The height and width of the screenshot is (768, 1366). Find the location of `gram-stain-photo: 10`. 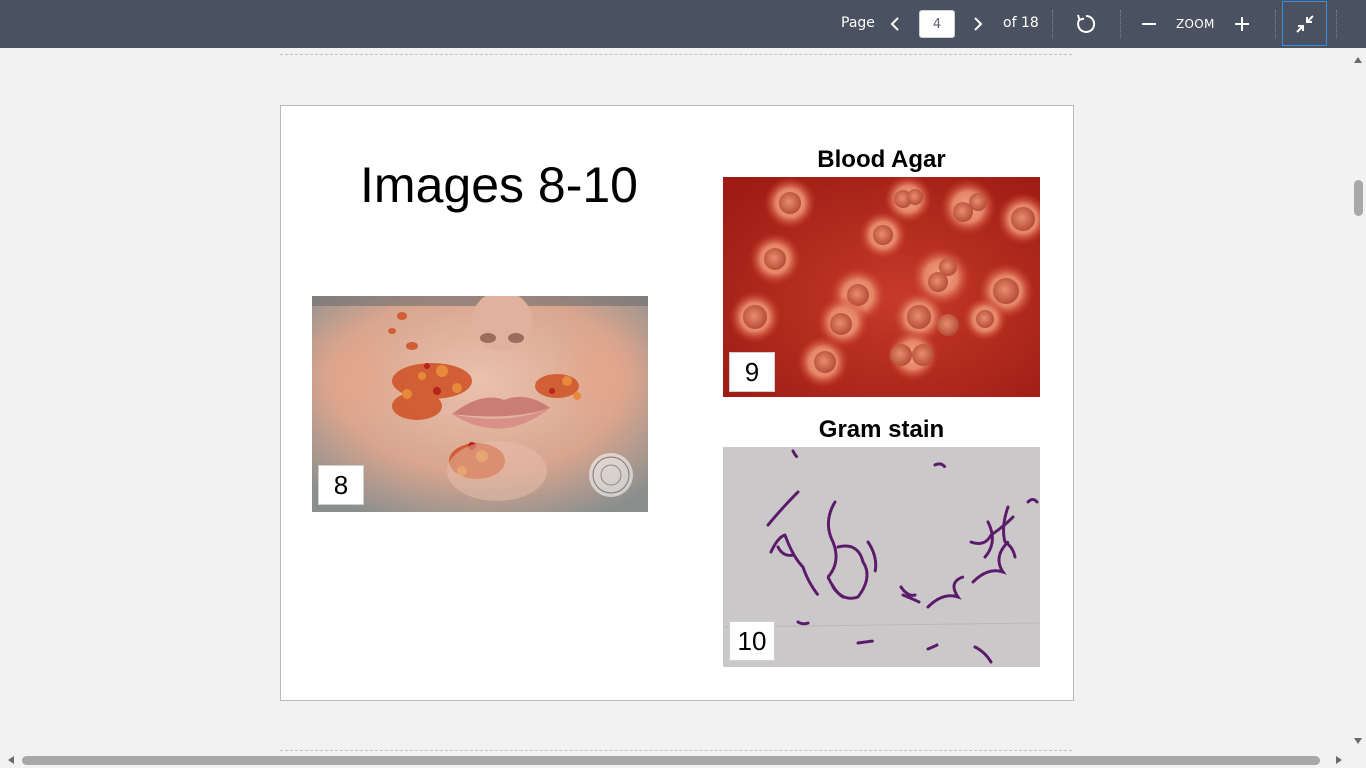

gram-stain-photo: 10 is located at coordinates (881, 557).